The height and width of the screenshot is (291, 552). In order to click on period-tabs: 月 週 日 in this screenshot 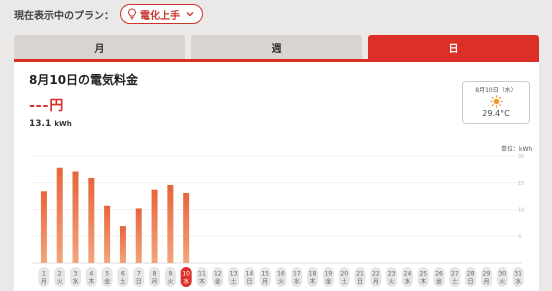, I will do `click(276, 47)`.